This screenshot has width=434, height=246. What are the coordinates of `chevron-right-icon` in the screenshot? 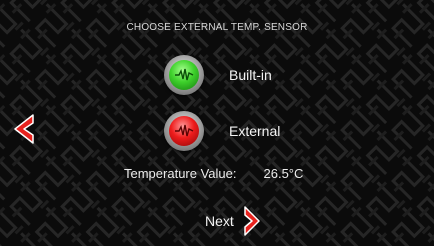 It's located at (252, 221).